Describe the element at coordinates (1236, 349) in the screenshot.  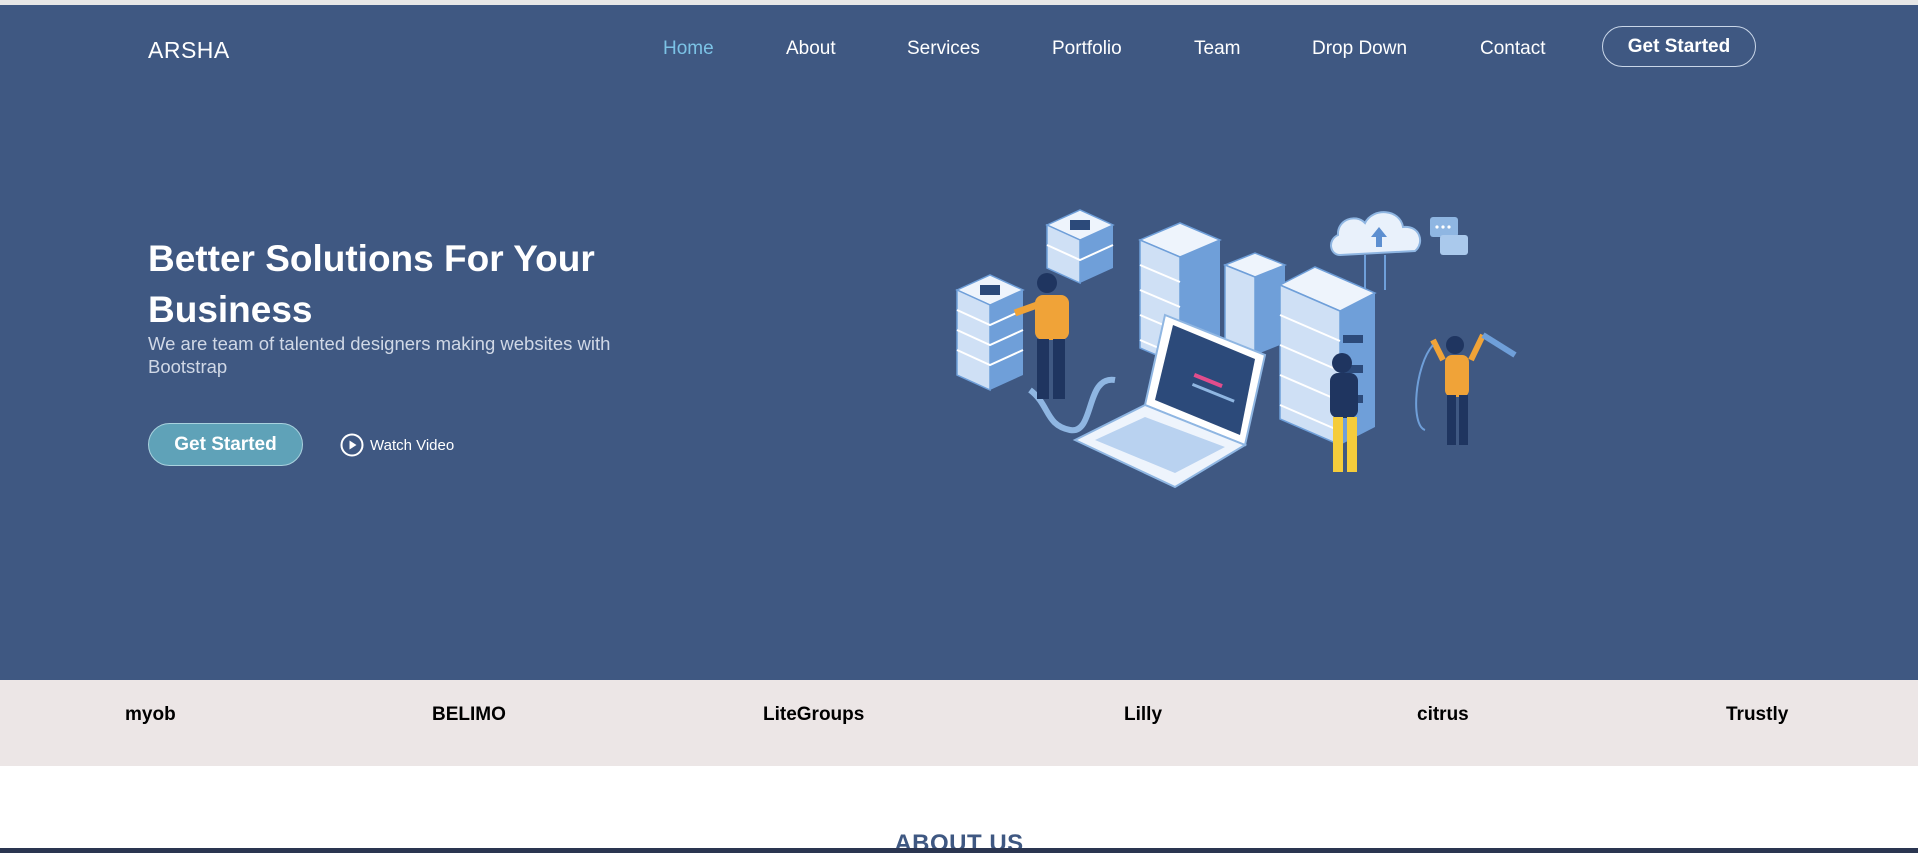
I see `server-cloud-illustration` at that location.